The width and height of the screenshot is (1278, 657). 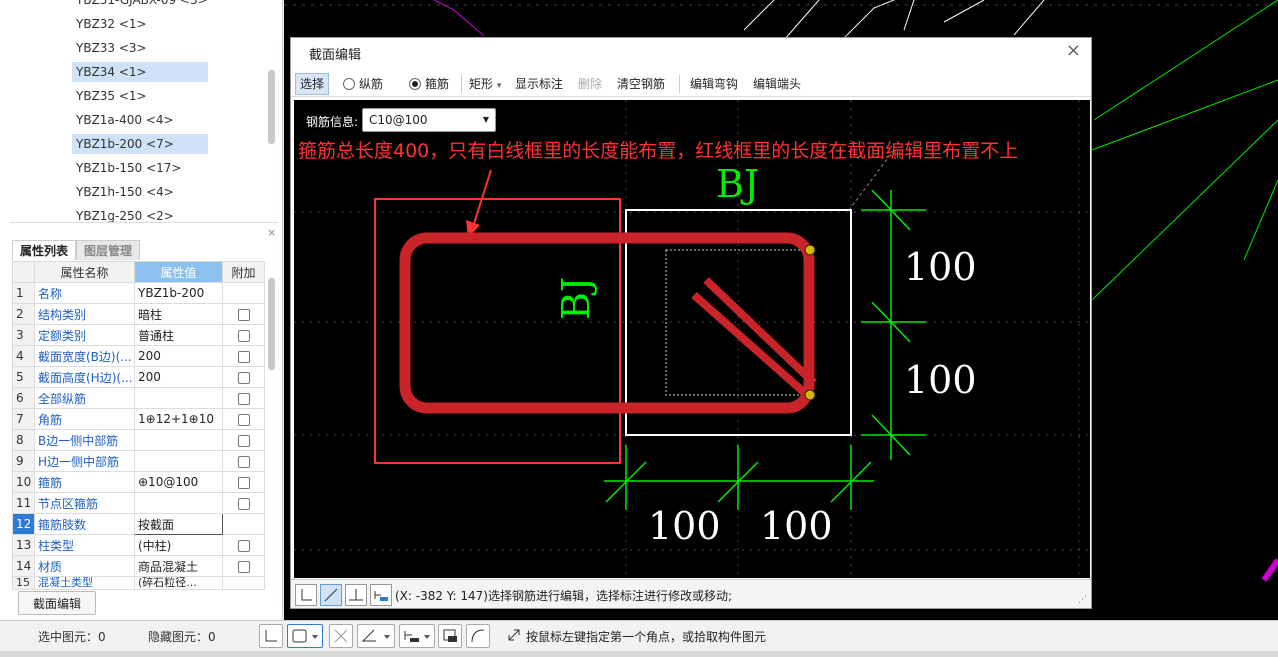 What do you see at coordinates (684, 526) in the screenshot?
I see `dim-bottom-1: 100` at bounding box center [684, 526].